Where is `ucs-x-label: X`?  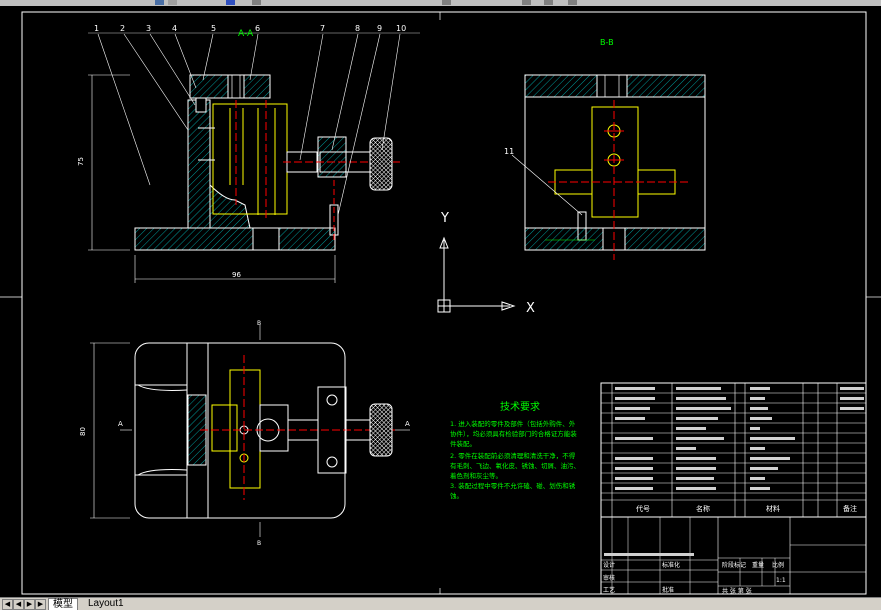 ucs-x-label: X is located at coordinates (530, 308).